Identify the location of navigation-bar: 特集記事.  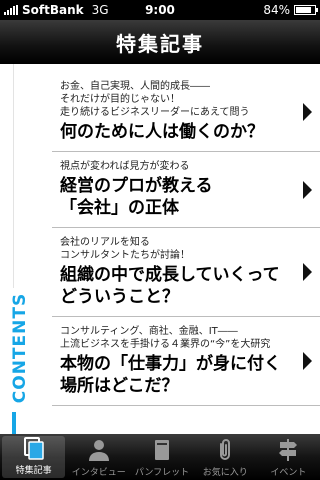
(160, 42).